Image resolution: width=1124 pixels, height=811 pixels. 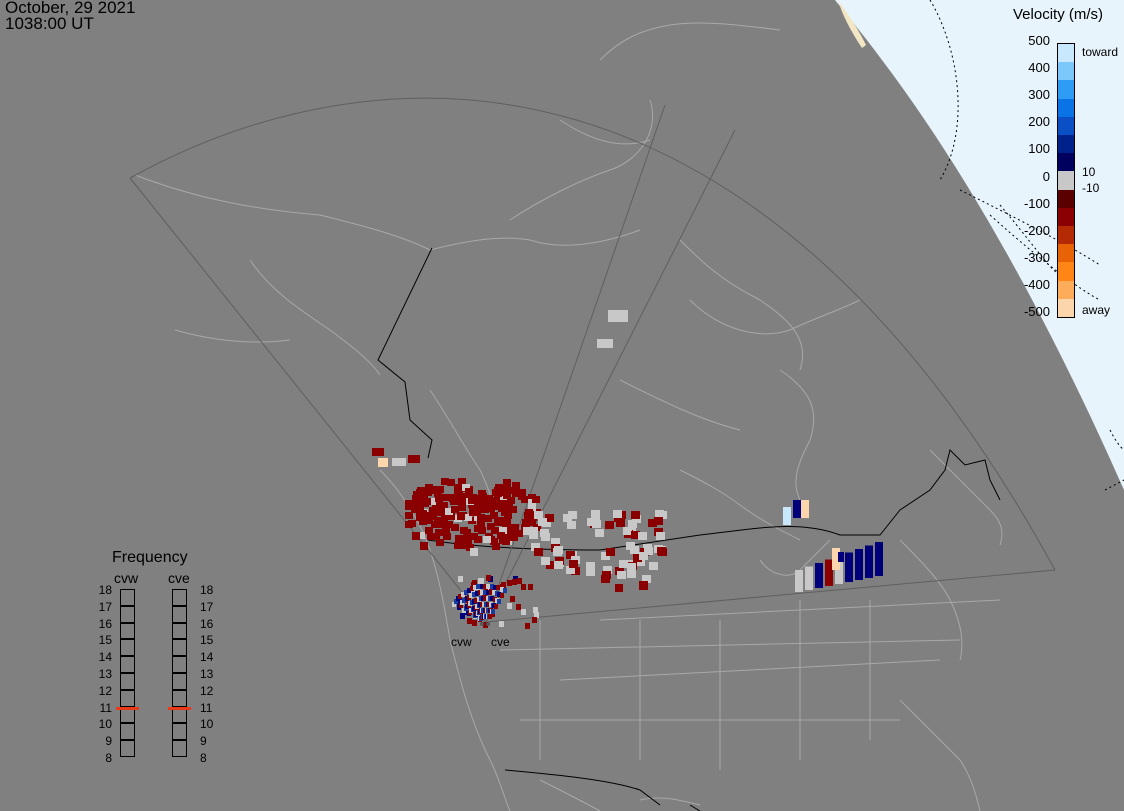 I want to click on frequency-marker-cvw, so click(x=127, y=708).